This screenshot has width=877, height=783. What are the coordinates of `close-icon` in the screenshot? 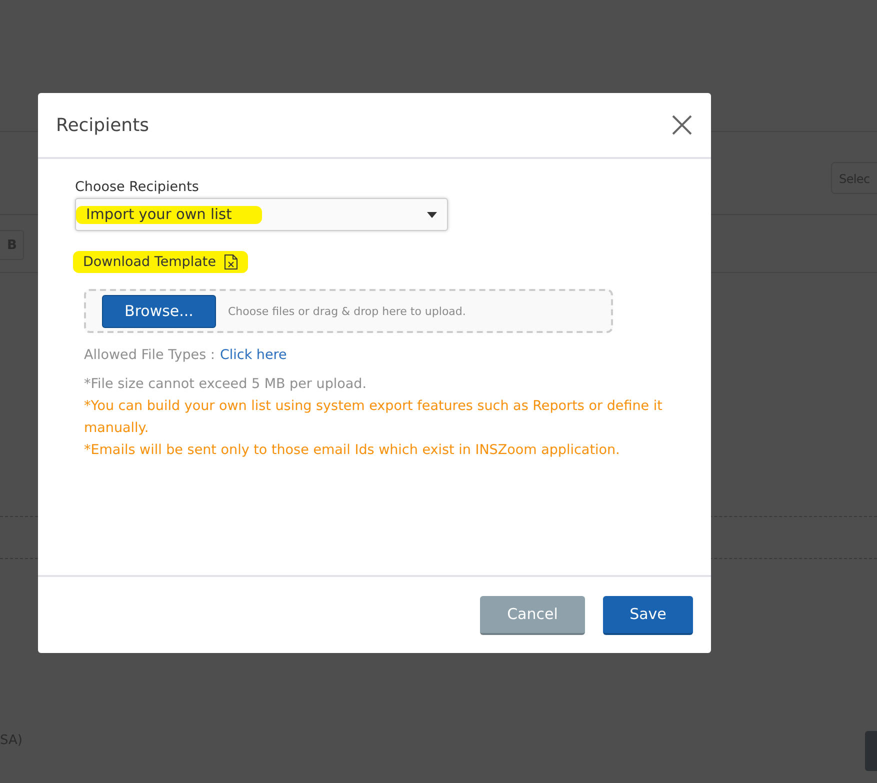 It's located at (682, 125).